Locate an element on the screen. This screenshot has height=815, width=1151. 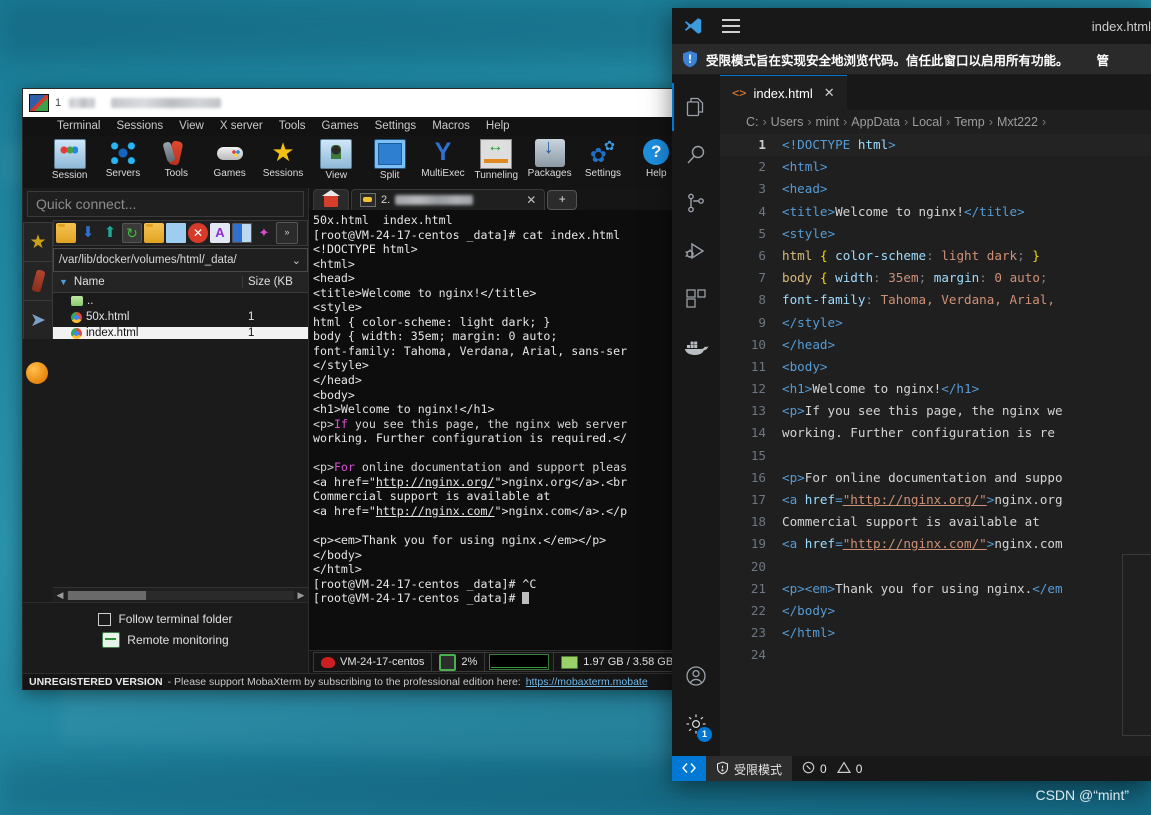
left-panel-icon-strip: ★ ➤ is located at coordinates (38, 411).